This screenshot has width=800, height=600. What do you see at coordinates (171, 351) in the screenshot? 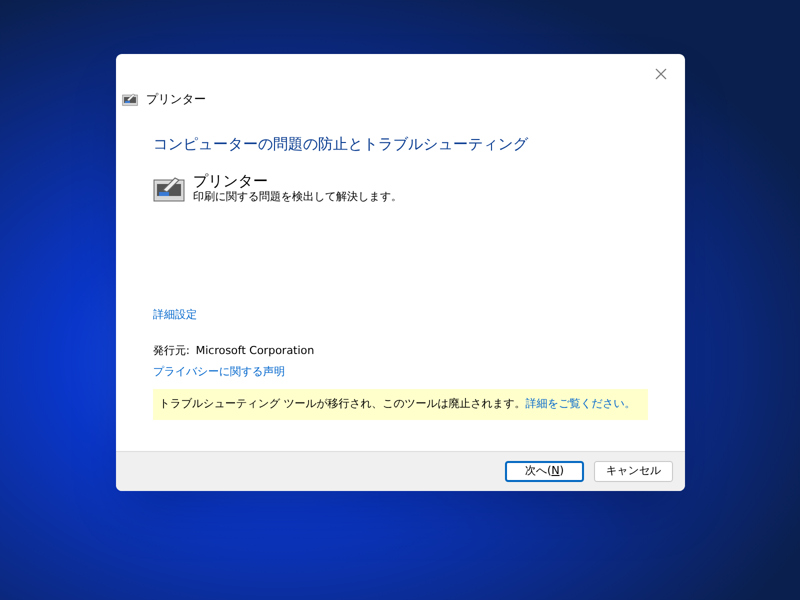
I see `publisher-label: 発行元:` at bounding box center [171, 351].